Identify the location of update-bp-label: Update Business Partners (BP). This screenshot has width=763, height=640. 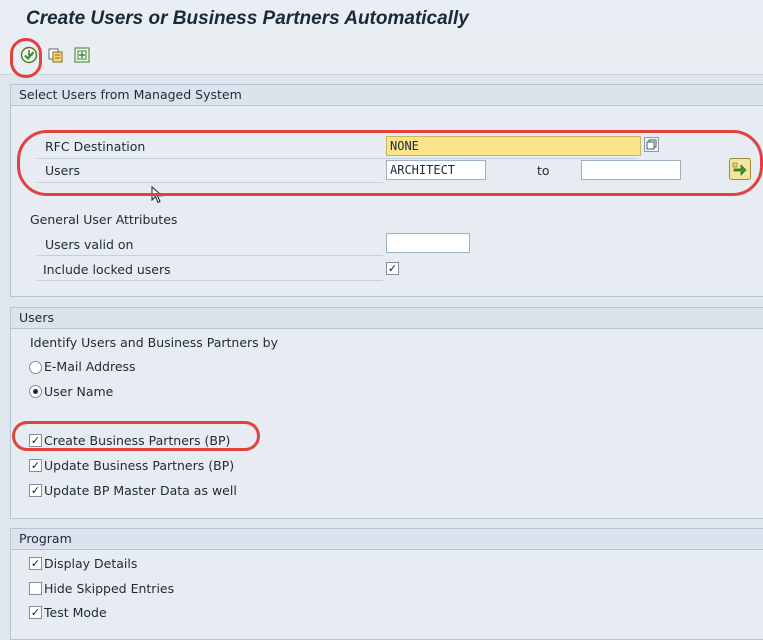
(139, 465).